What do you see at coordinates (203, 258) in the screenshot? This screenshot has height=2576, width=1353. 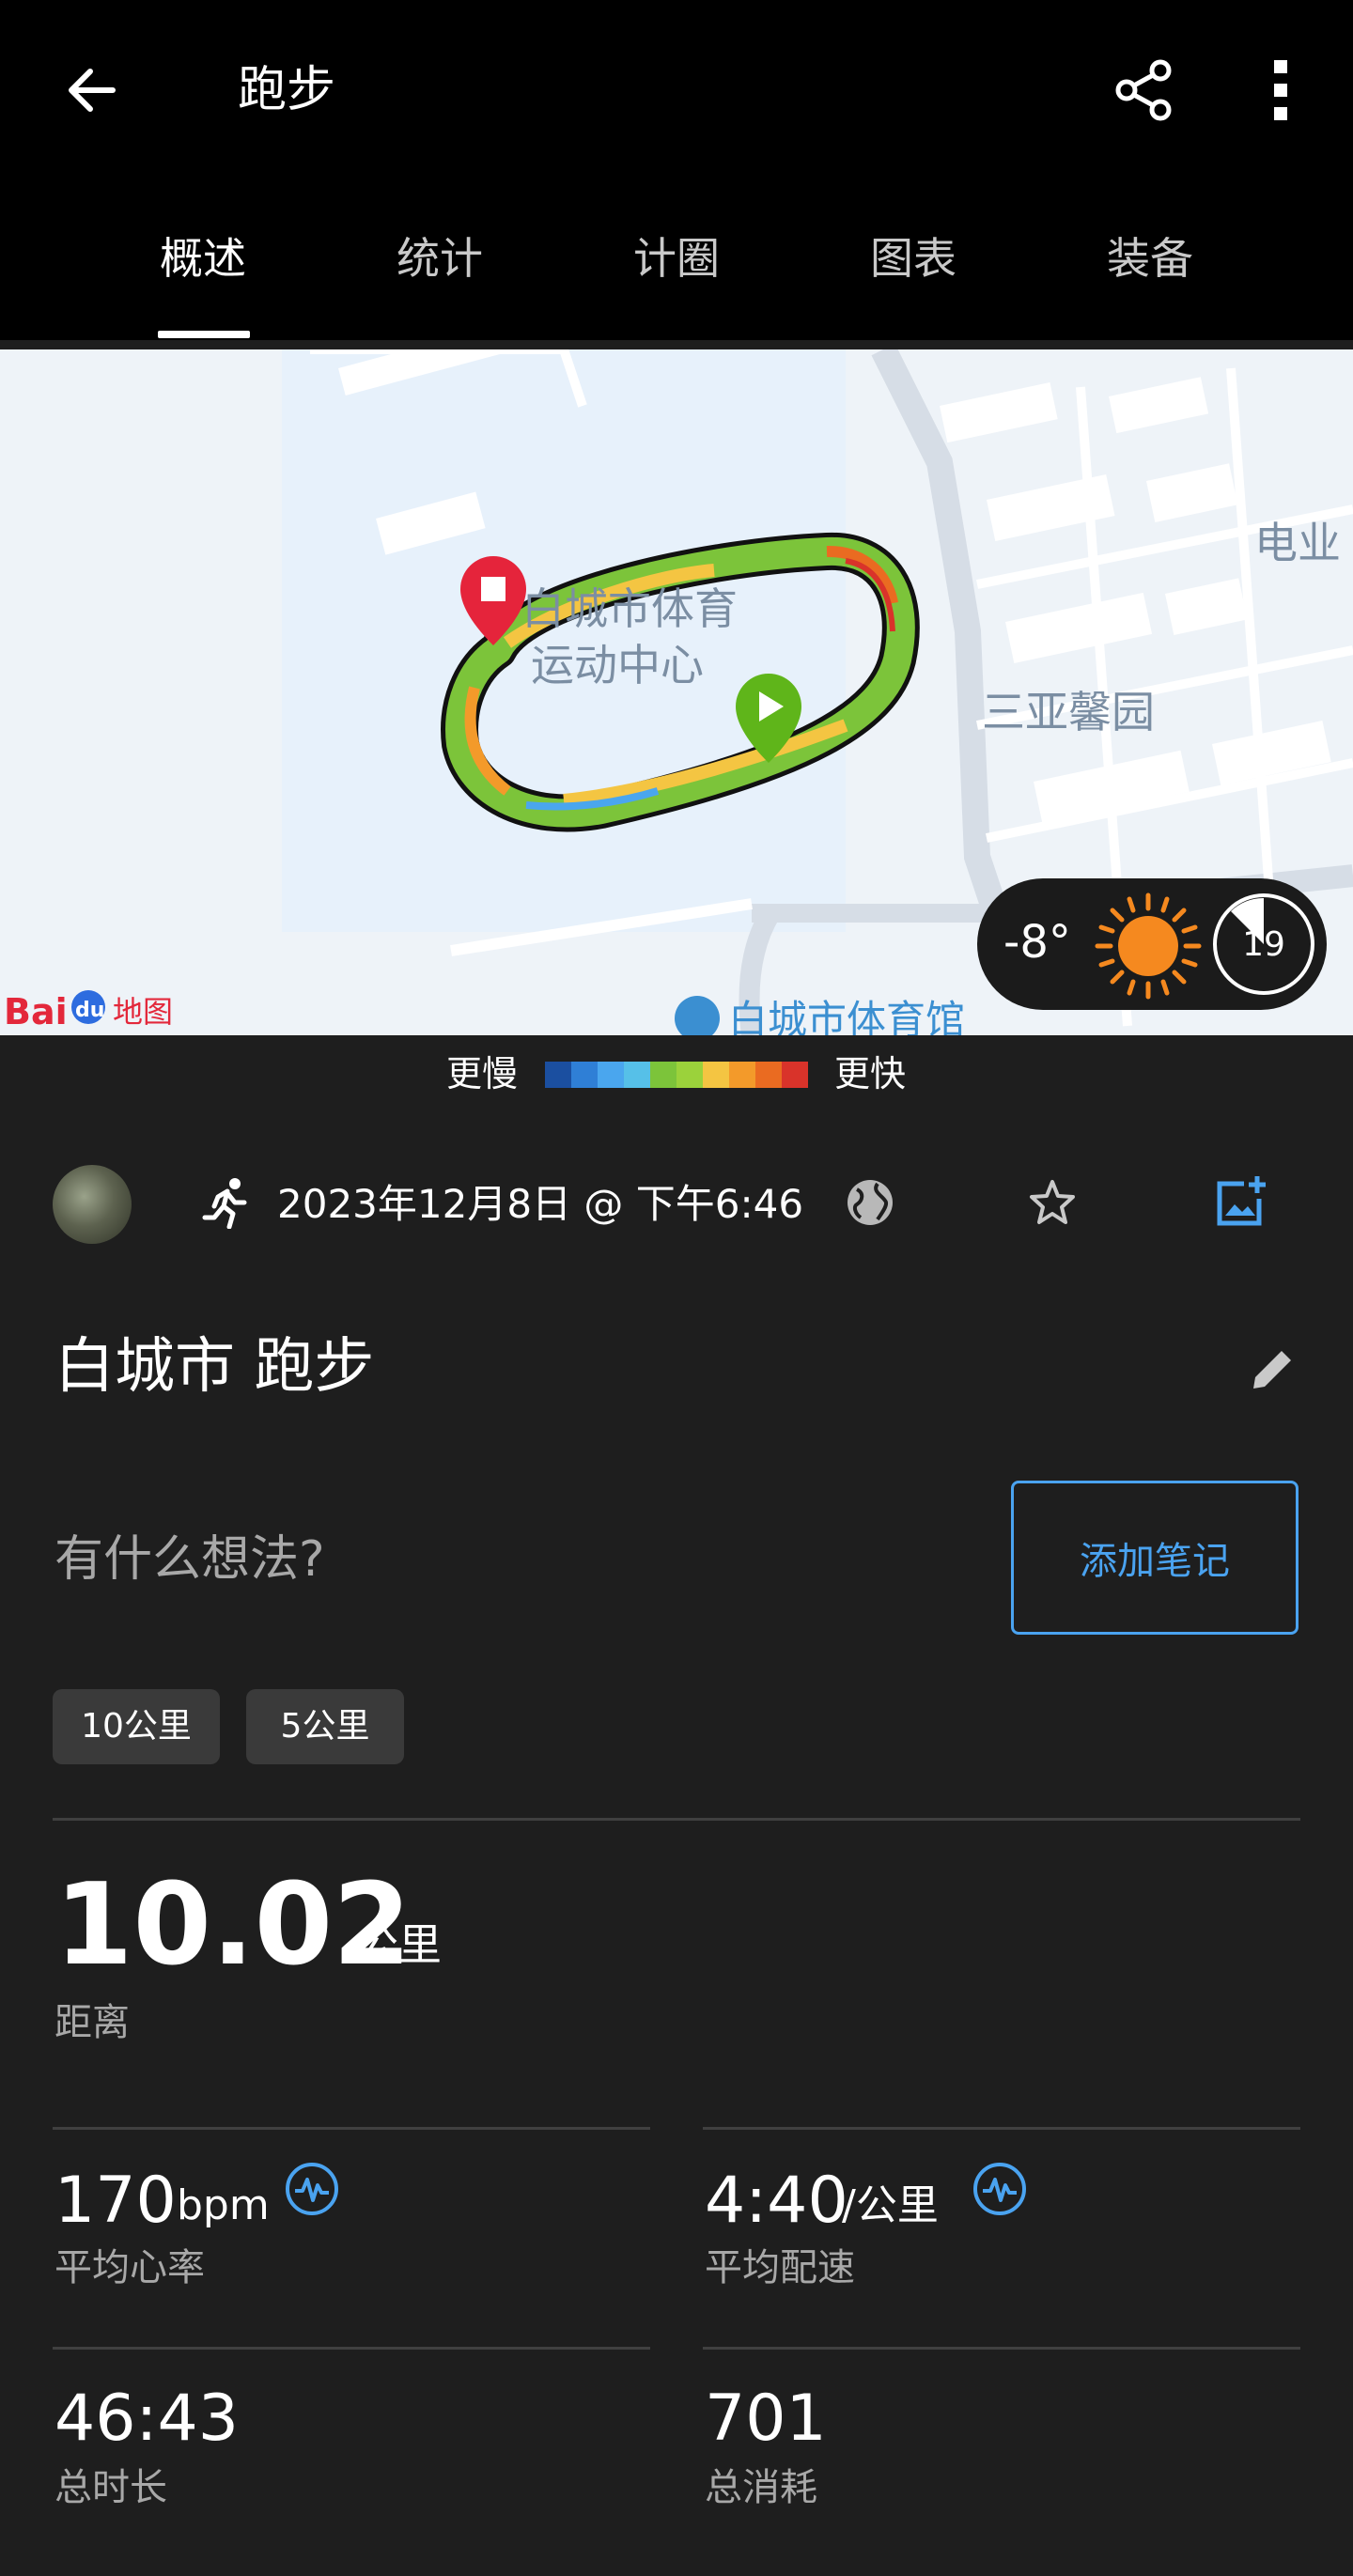 I see `tab-overview: 概述` at bounding box center [203, 258].